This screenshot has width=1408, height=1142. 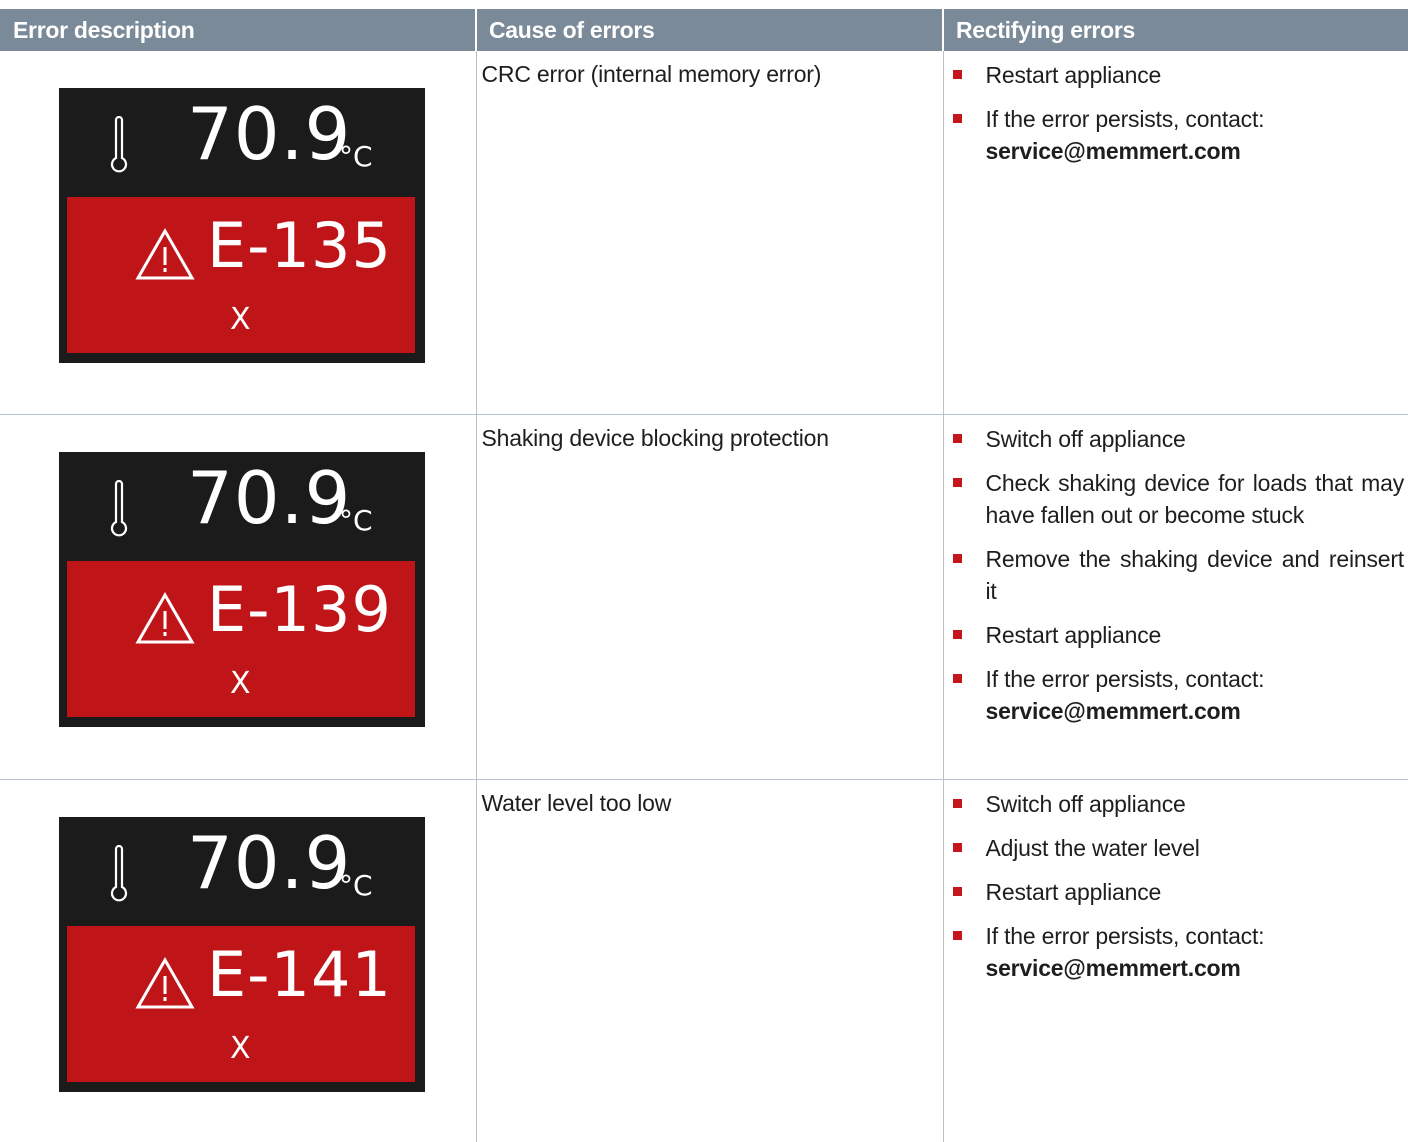 What do you see at coordinates (1175, 30) in the screenshot?
I see `header-rectifying-errors: Rectifying errors` at bounding box center [1175, 30].